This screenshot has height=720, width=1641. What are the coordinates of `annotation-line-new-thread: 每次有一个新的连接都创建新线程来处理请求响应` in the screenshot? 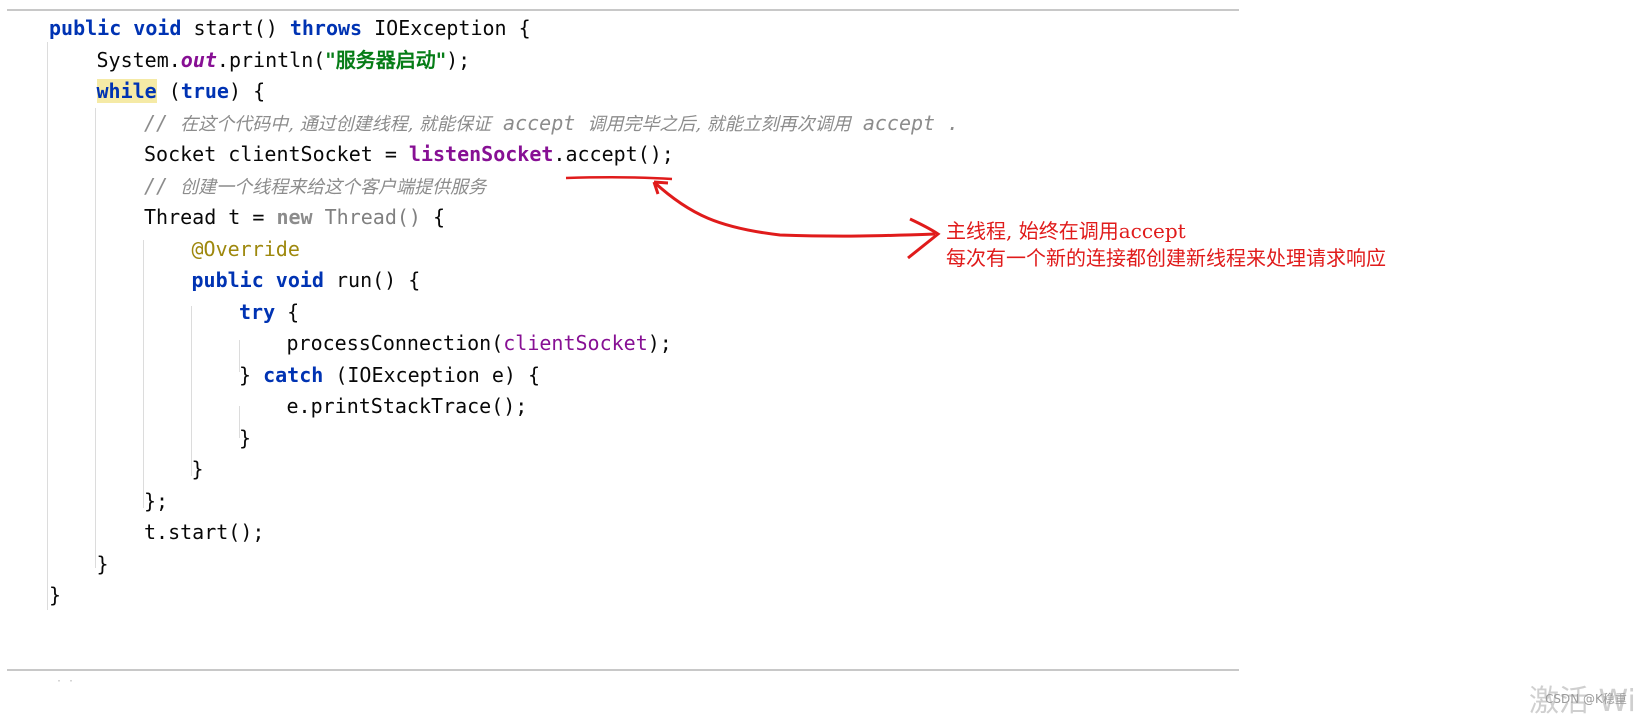 It's located at (1166, 258).